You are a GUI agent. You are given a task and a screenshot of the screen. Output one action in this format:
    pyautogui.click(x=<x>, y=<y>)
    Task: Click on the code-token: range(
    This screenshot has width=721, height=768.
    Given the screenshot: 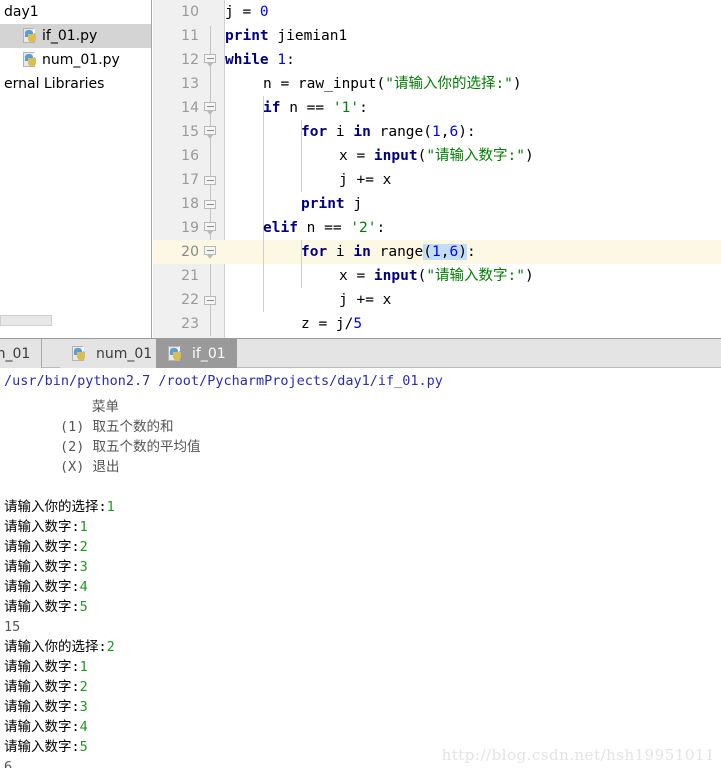 What is the action you would take?
    pyautogui.click(x=401, y=132)
    